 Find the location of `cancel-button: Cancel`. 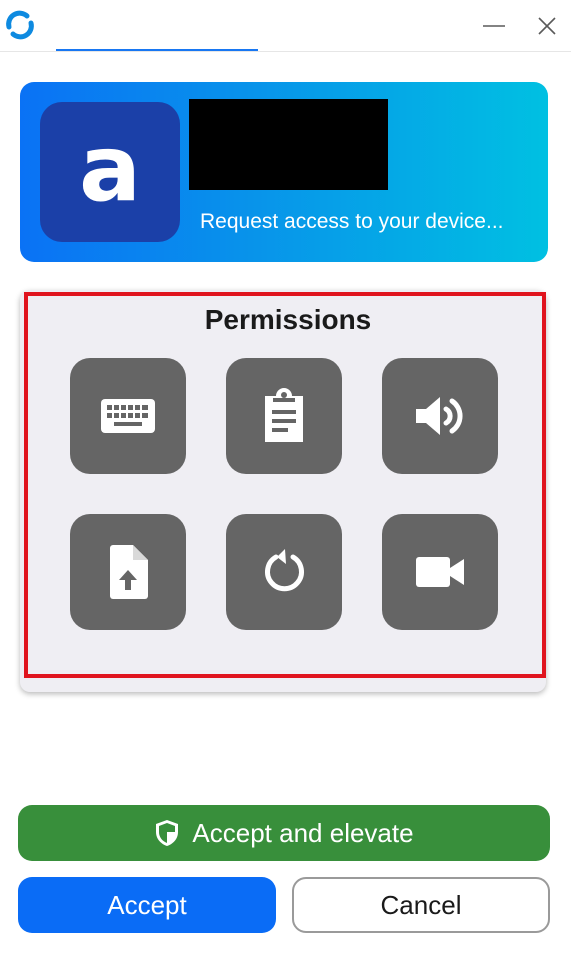

cancel-button: Cancel is located at coordinates (421, 905).